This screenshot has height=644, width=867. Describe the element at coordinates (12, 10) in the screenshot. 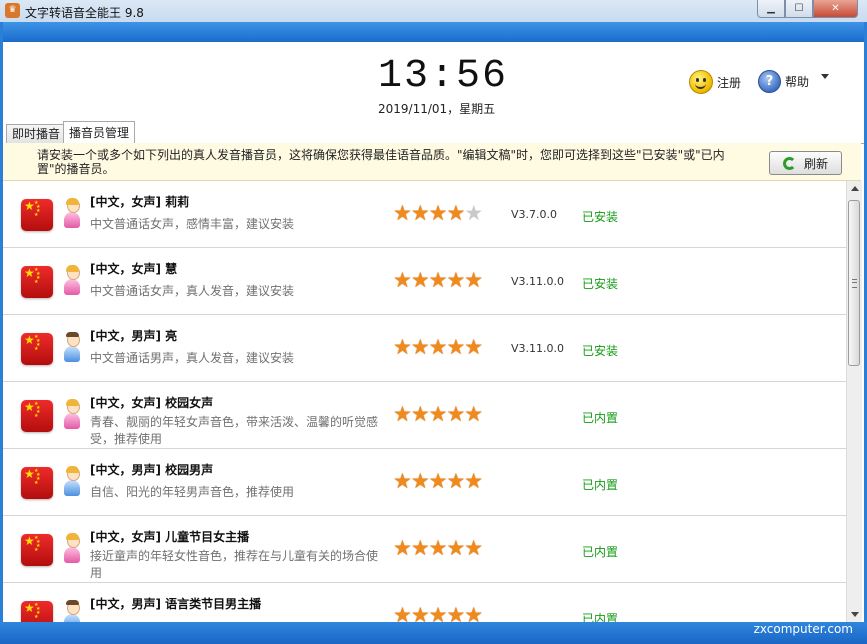

I see `crown-icon: ♛` at that location.